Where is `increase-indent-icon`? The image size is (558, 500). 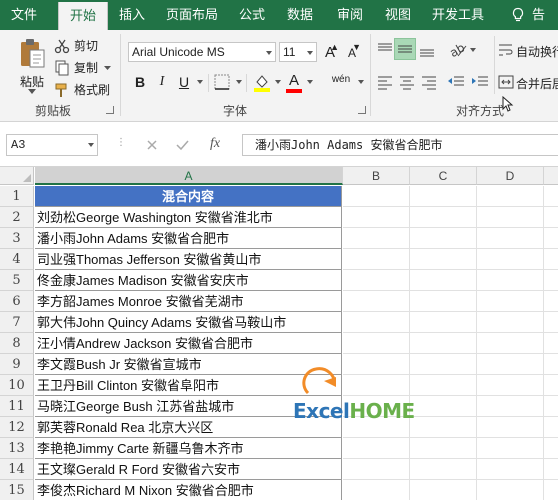
increase-indent-icon is located at coordinates (480, 82).